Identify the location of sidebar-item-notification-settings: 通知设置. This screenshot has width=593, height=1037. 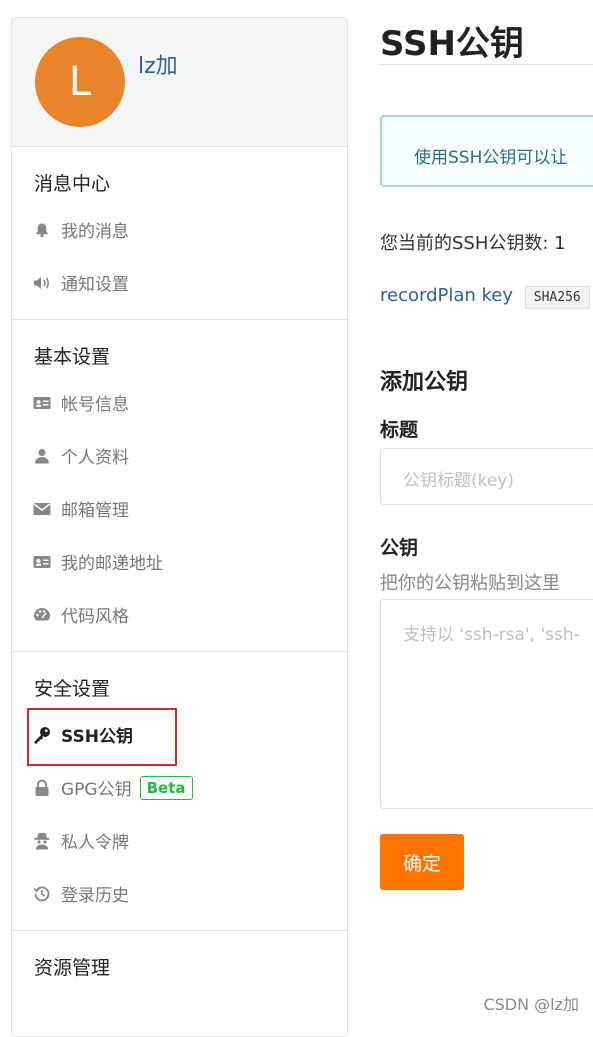
(179, 282).